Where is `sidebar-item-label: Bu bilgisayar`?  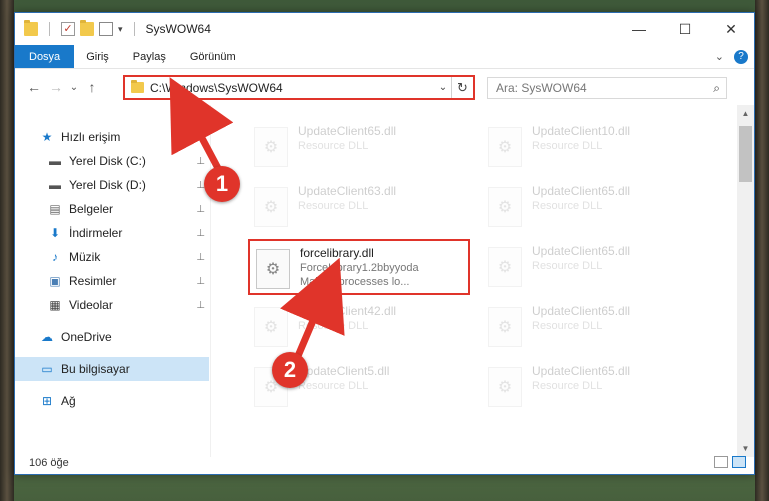
sidebar-item-label: Bu bilgisayar is located at coordinates (95, 369).